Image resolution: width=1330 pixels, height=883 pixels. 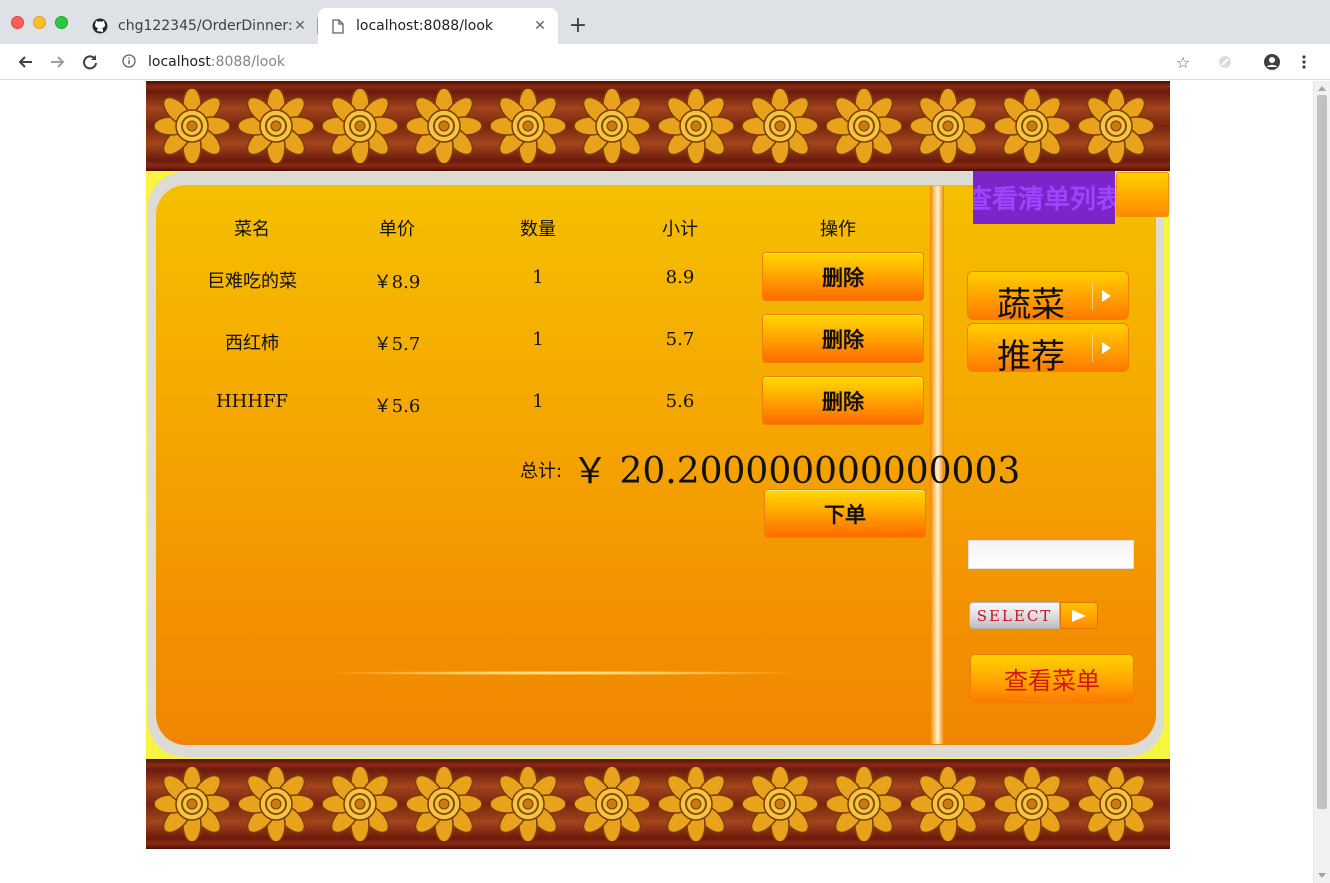 I want to click on reload-icon, so click(x=90, y=62).